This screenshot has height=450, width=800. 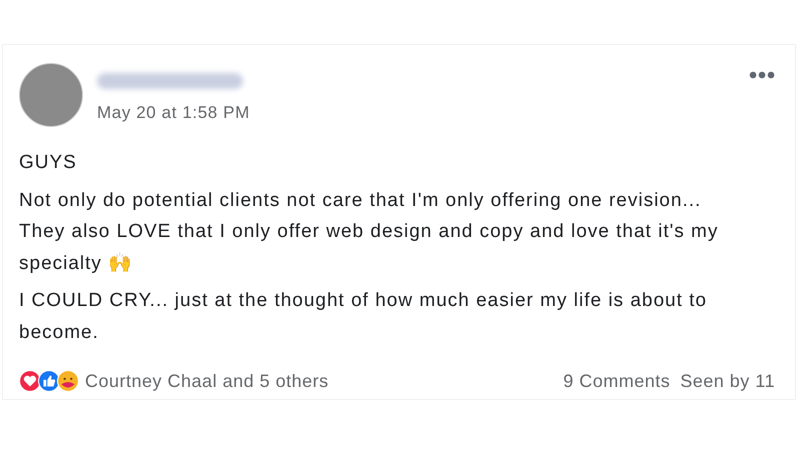 I want to click on reactions-summary: Courtney Chaal and 5 others, so click(x=207, y=381).